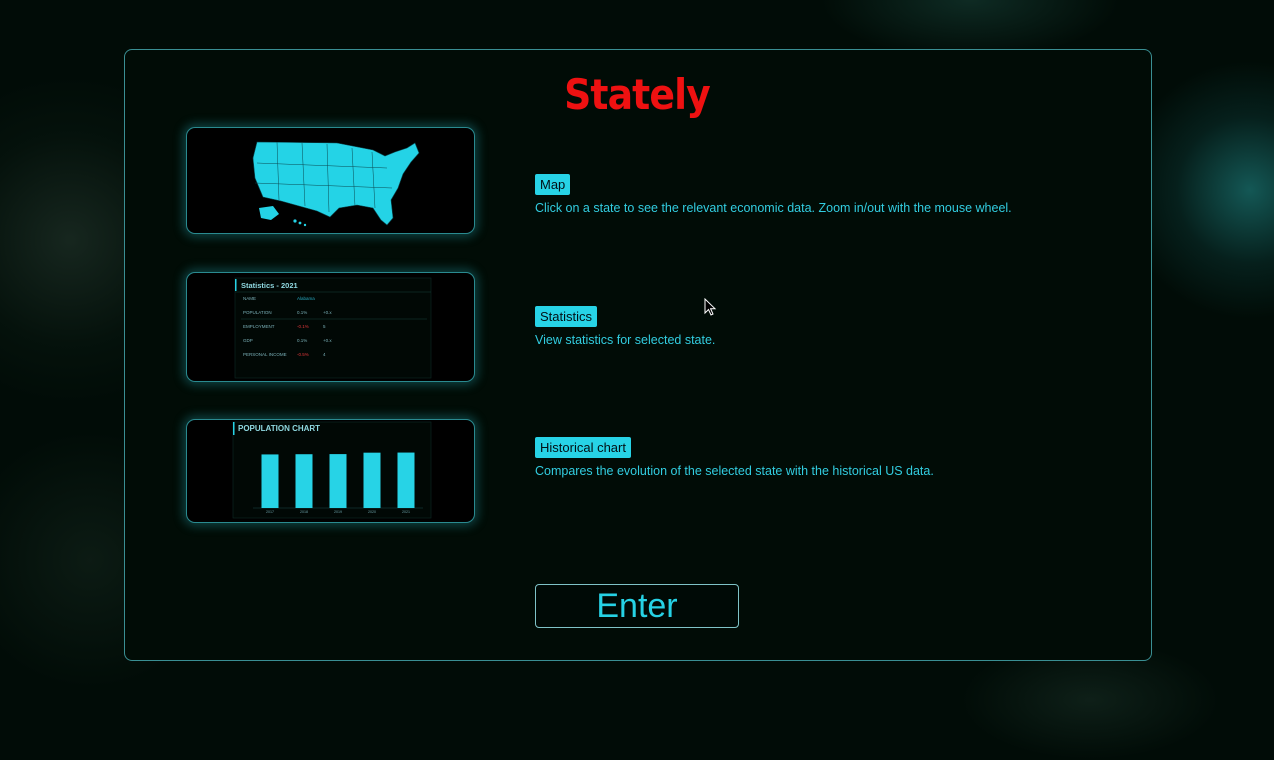 The image size is (1274, 760). What do you see at coordinates (566, 316) in the screenshot?
I see `statistics-tag: Statistics` at bounding box center [566, 316].